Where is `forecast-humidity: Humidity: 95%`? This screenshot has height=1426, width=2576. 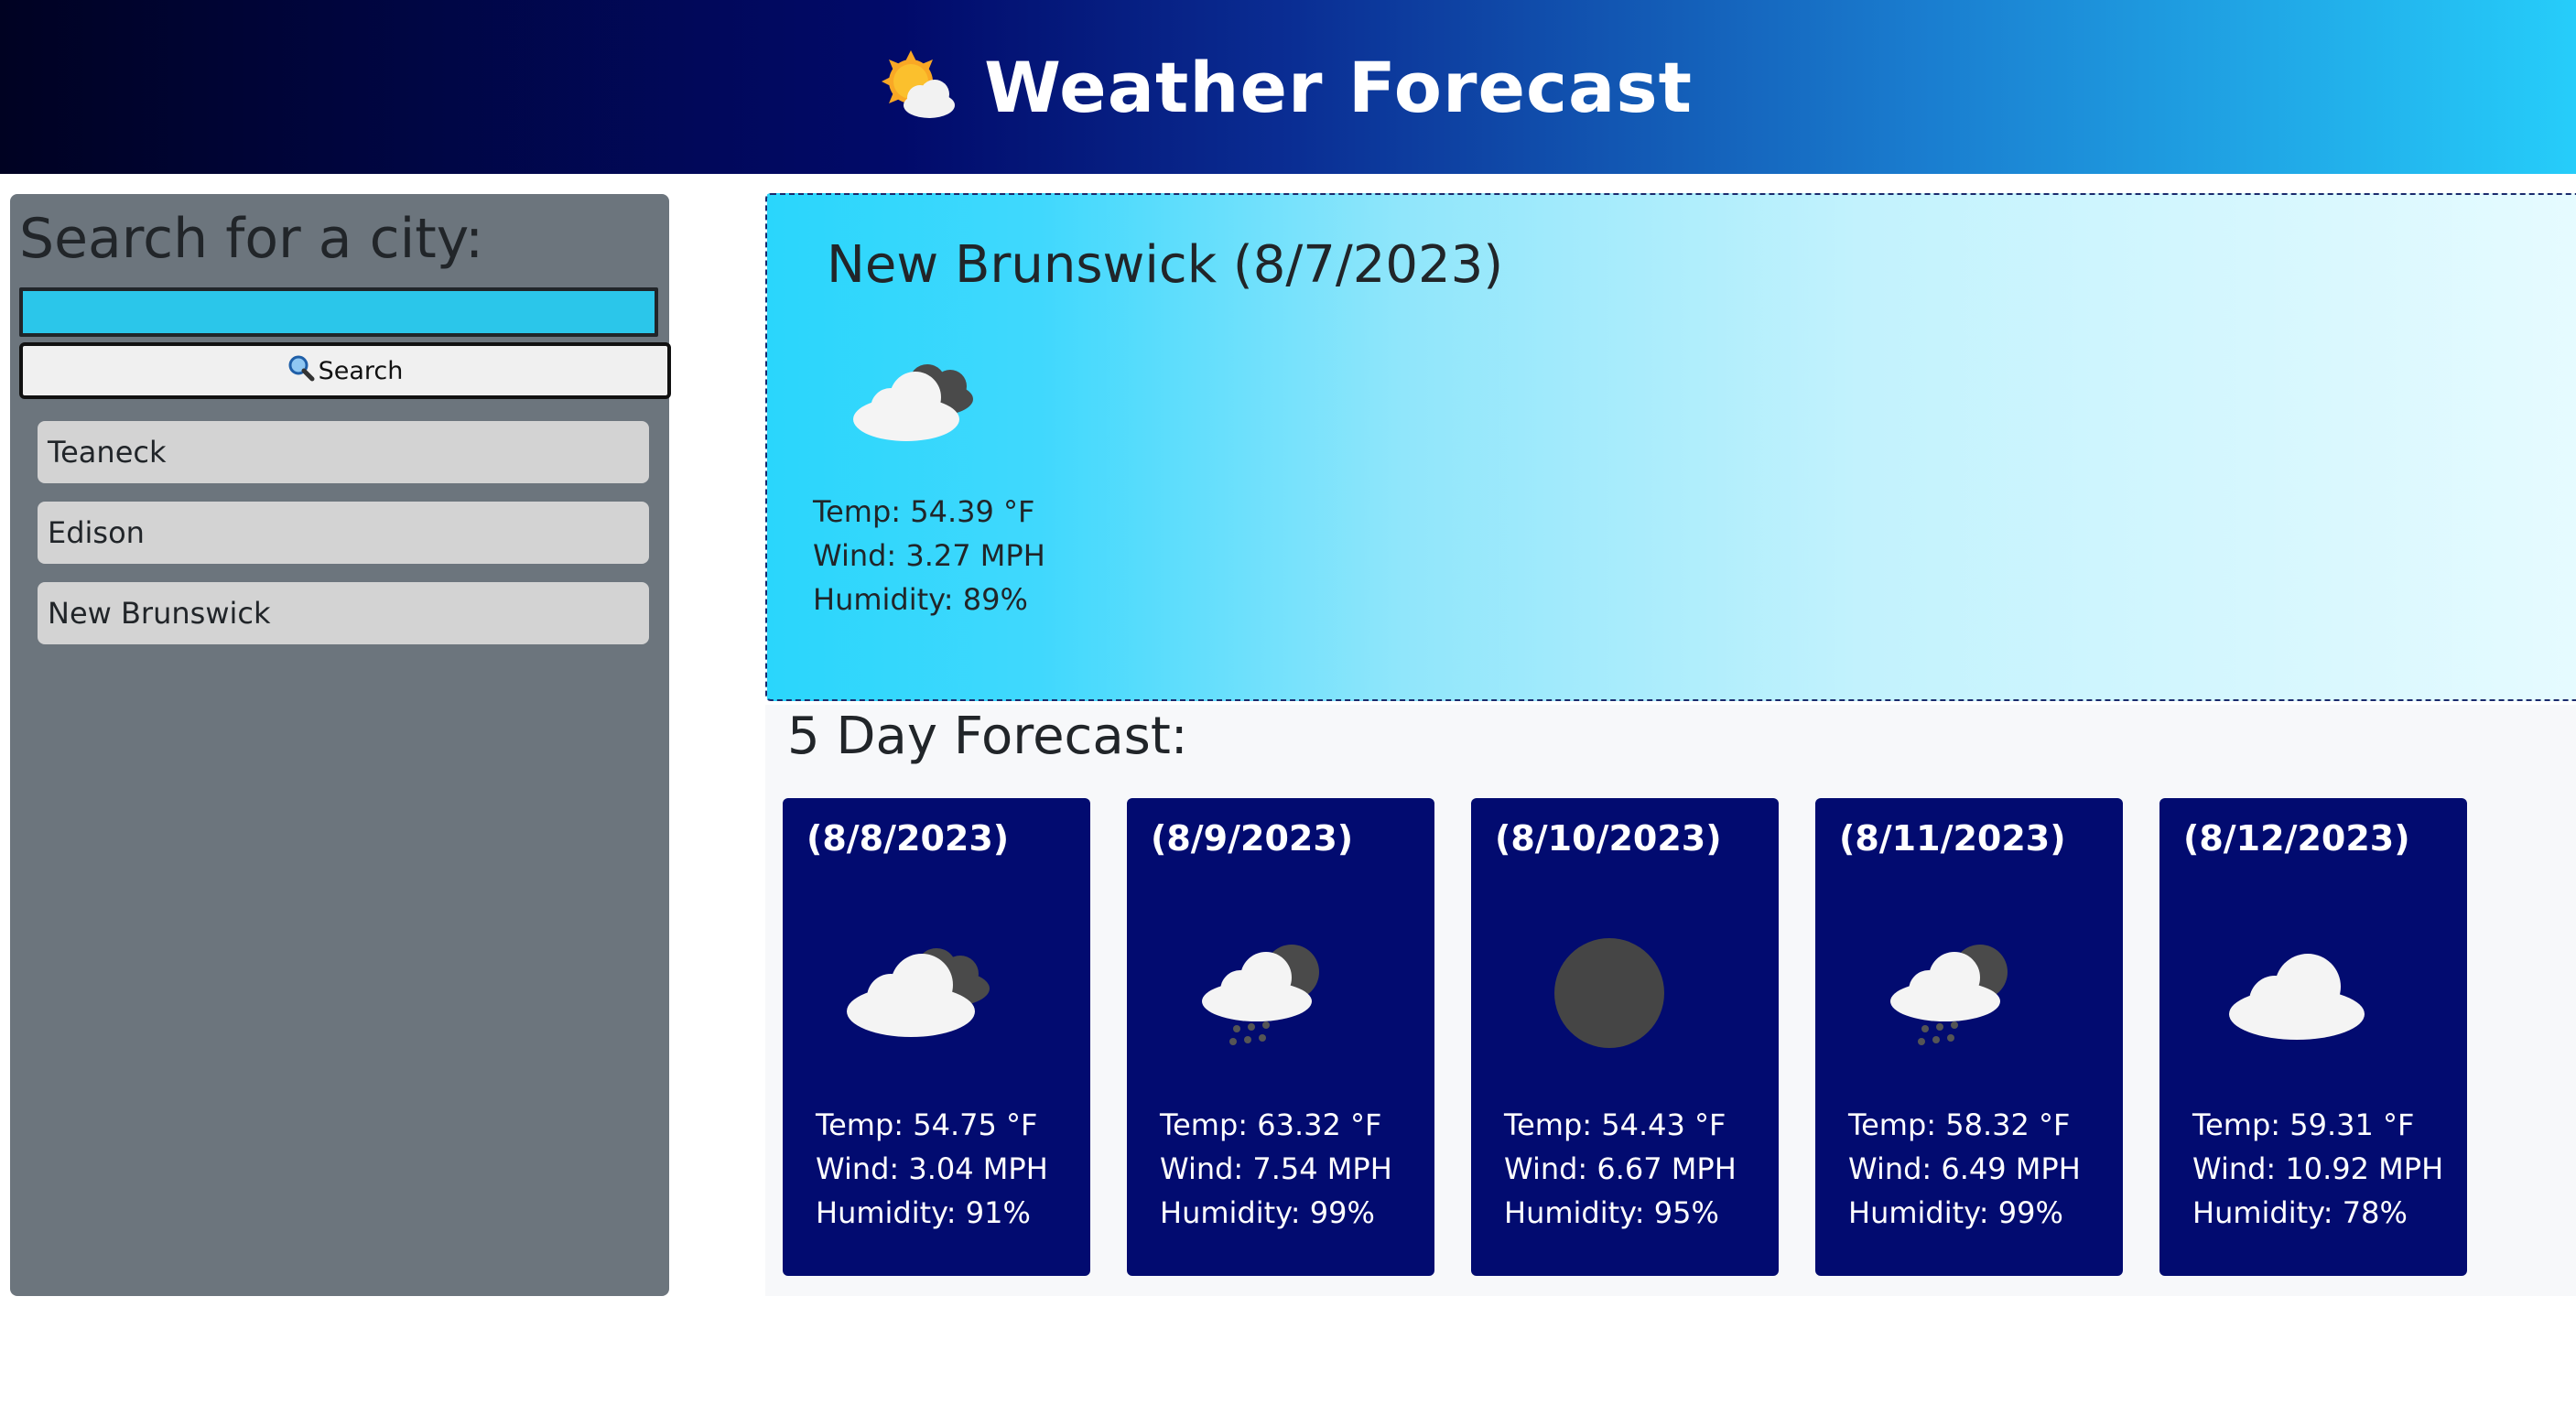 forecast-humidity: Humidity: 95% is located at coordinates (1612, 1212).